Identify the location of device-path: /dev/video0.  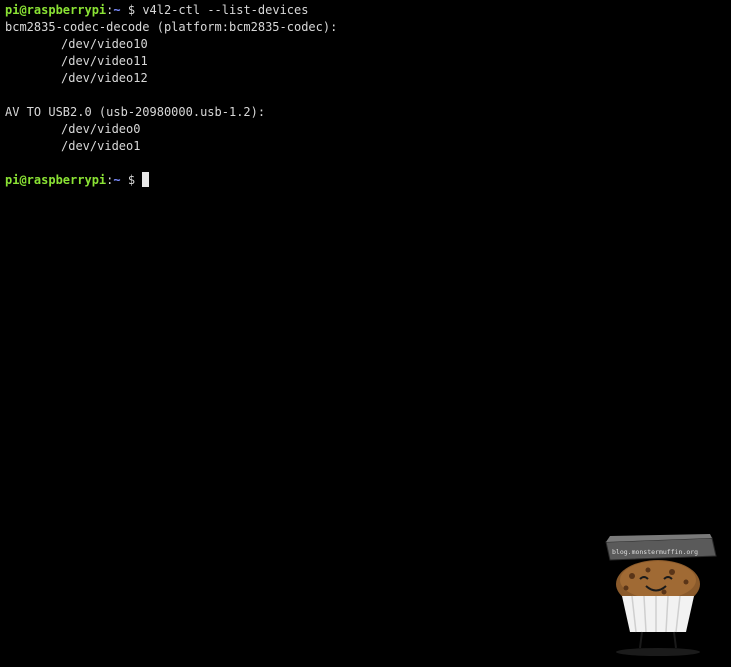
(101, 129).